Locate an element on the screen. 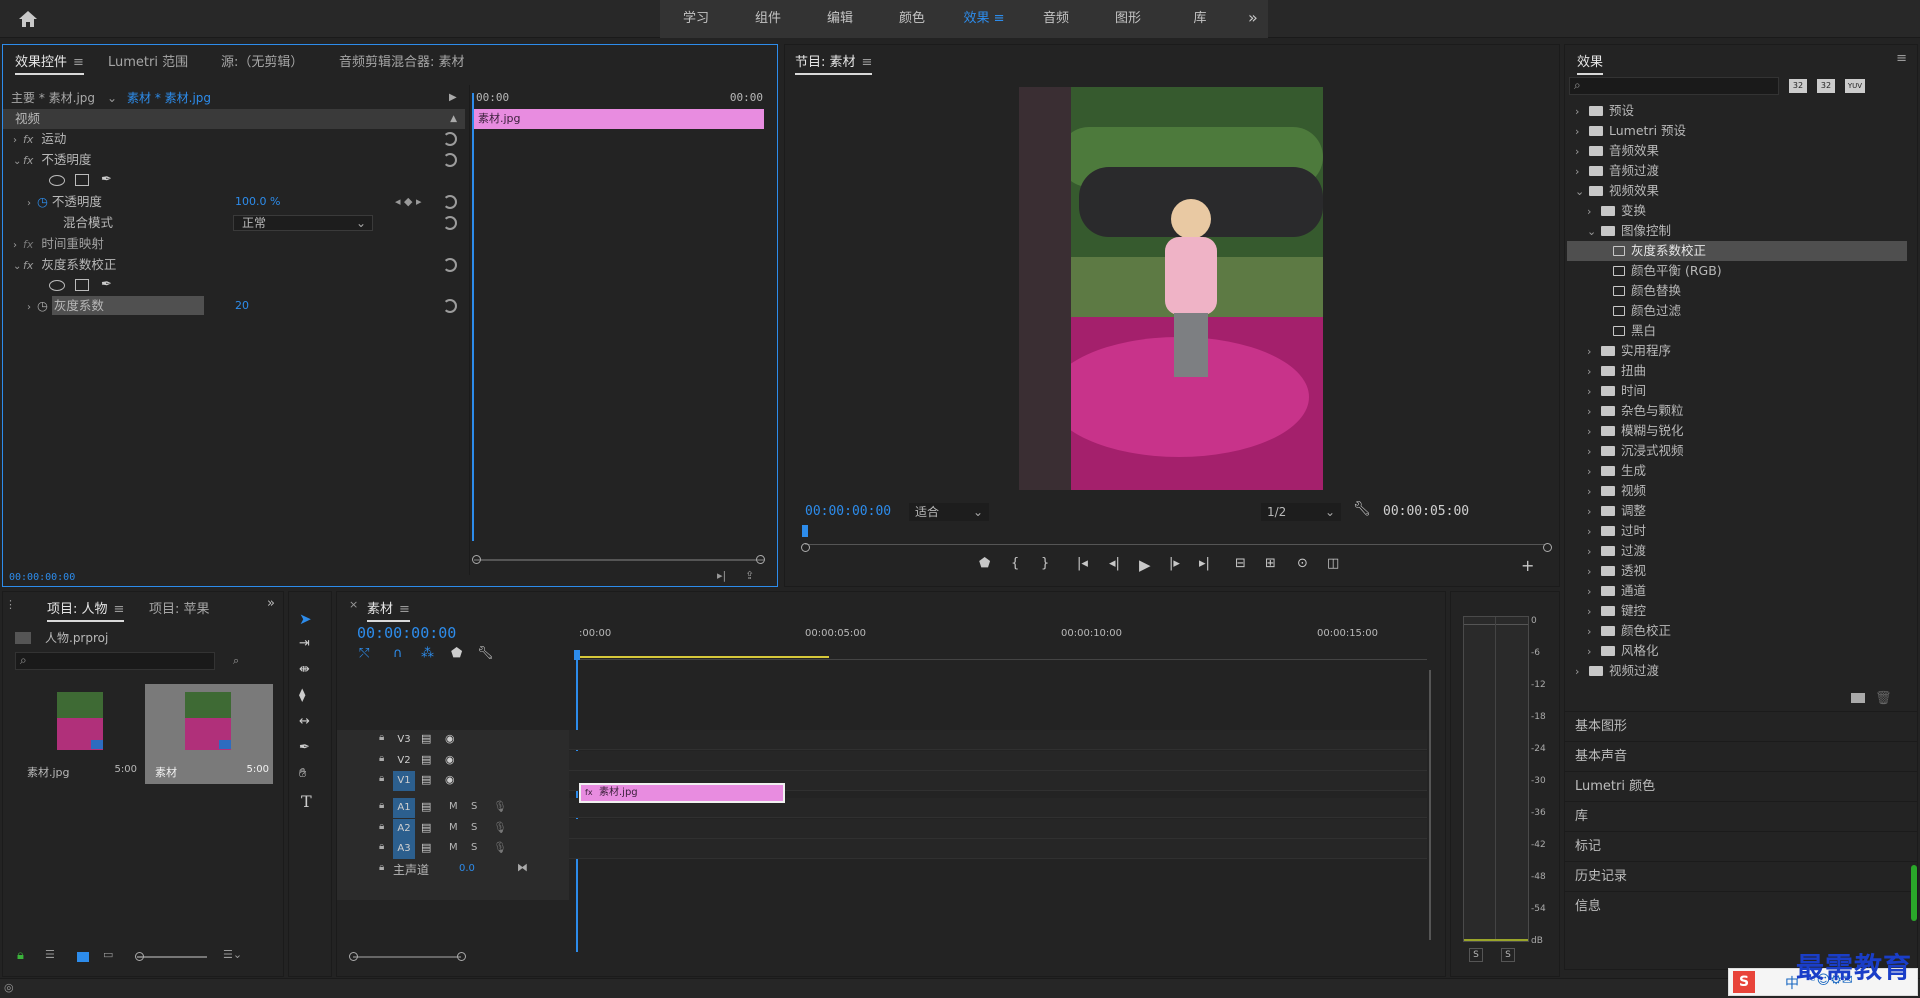 The height and width of the screenshot is (998, 1920). list-view-icon: ☰ is located at coordinates (50, 954).